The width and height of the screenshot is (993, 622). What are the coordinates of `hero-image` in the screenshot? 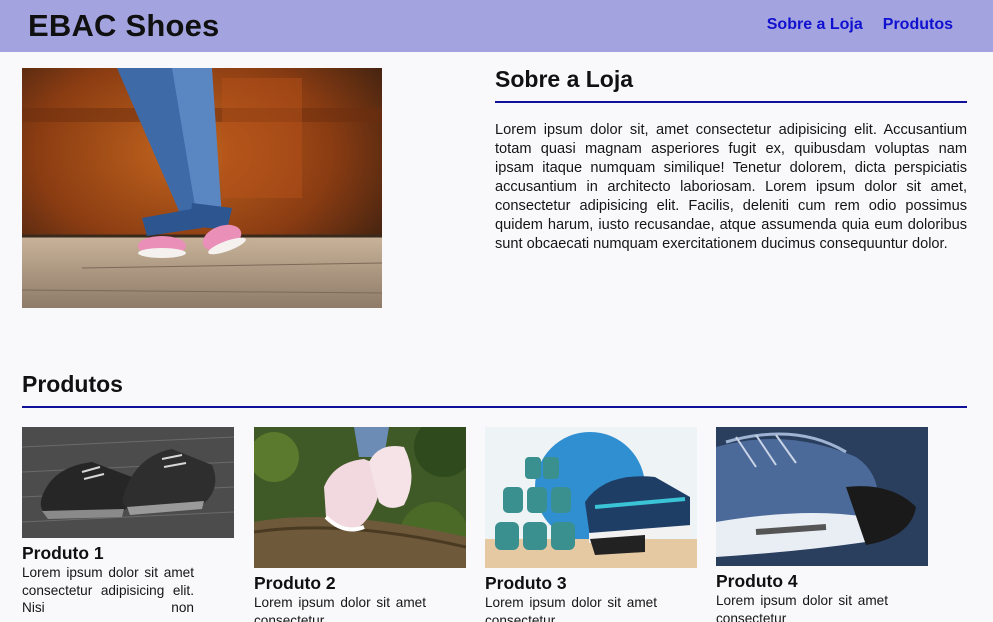 It's located at (202, 188).